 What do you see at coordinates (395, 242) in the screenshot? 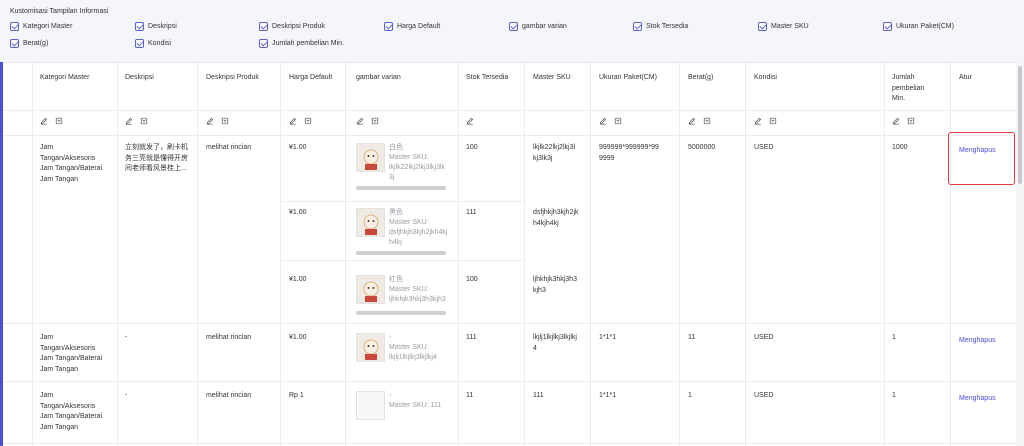
I see `variant-sku-value-cont: h4kj` at bounding box center [395, 242].